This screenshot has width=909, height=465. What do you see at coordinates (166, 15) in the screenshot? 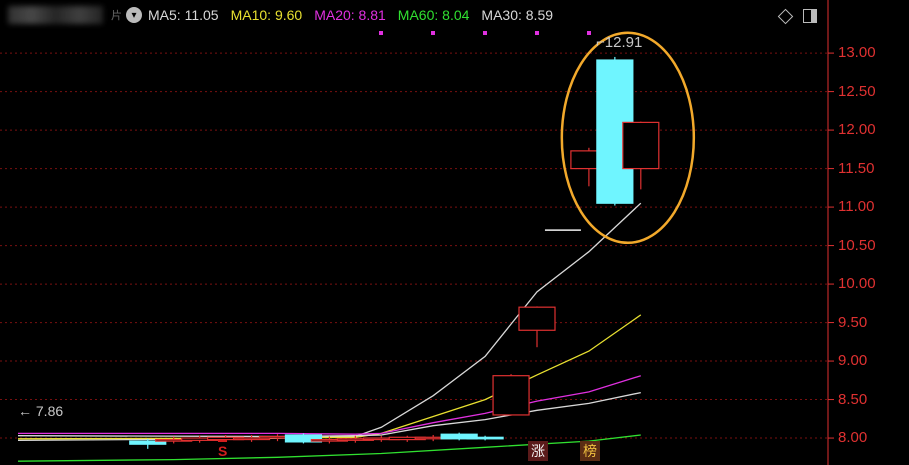
I see `ma-label: MA5:` at bounding box center [166, 15].